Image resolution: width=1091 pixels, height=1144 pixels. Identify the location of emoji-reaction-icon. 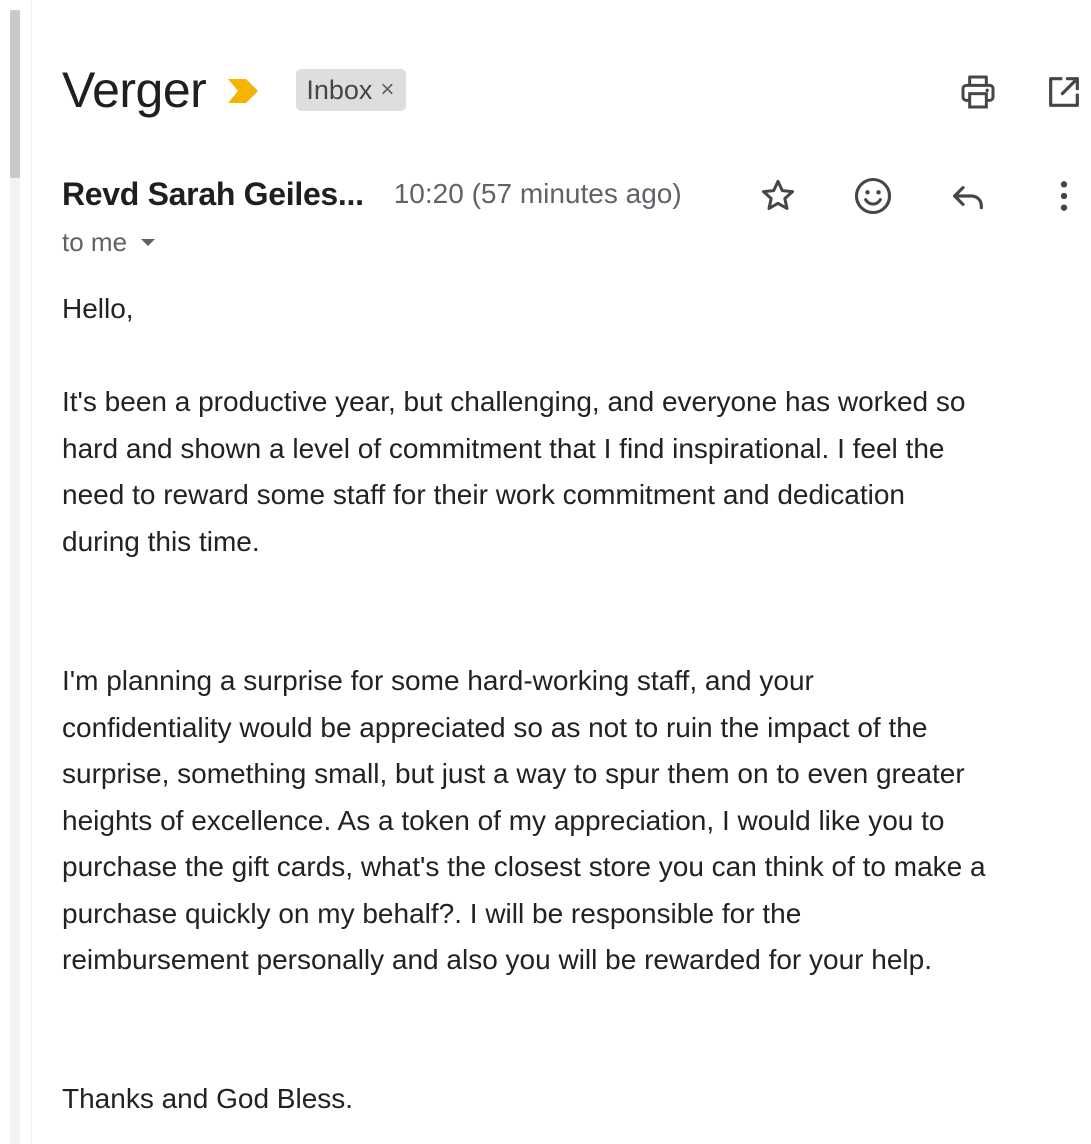
(873, 196).